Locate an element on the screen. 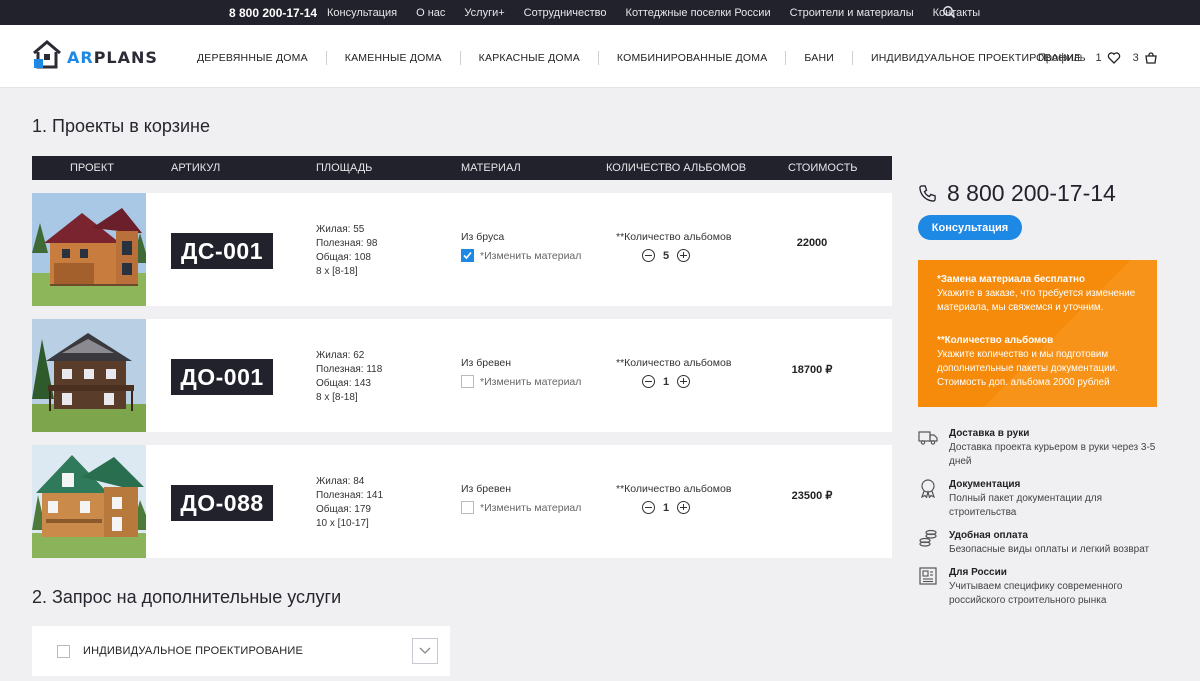 This screenshot has height=681, width=1200. cart-count: 3 is located at coordinates (1135, 58).